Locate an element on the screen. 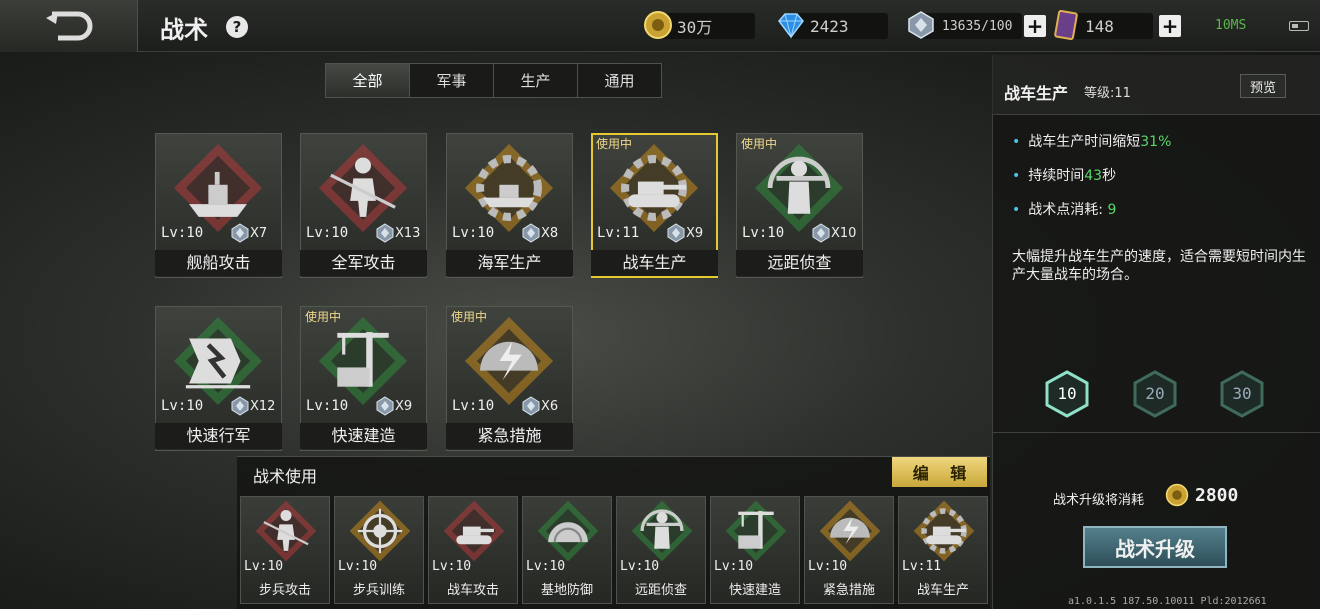  upgrade-cost-label: 战术升级将消耗 is located at coordinates (1099, 500).